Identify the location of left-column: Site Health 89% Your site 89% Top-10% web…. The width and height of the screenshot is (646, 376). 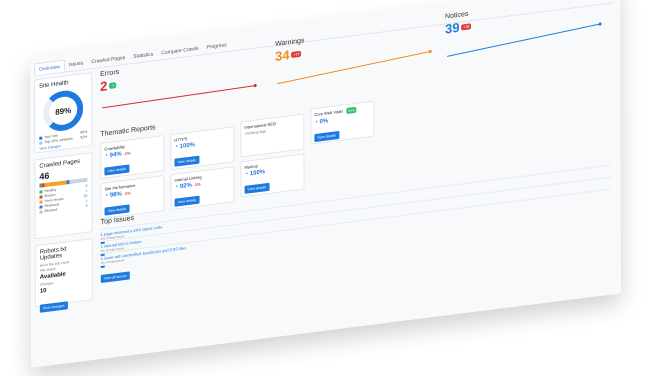
(63, 192).